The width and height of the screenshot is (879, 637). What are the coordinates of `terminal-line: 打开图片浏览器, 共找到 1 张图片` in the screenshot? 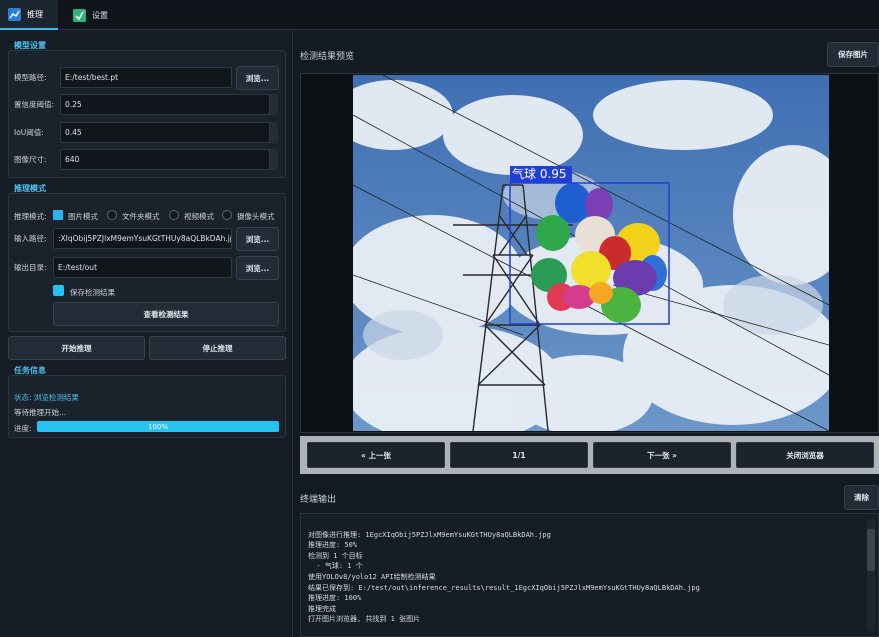 It's located at (364, 619).